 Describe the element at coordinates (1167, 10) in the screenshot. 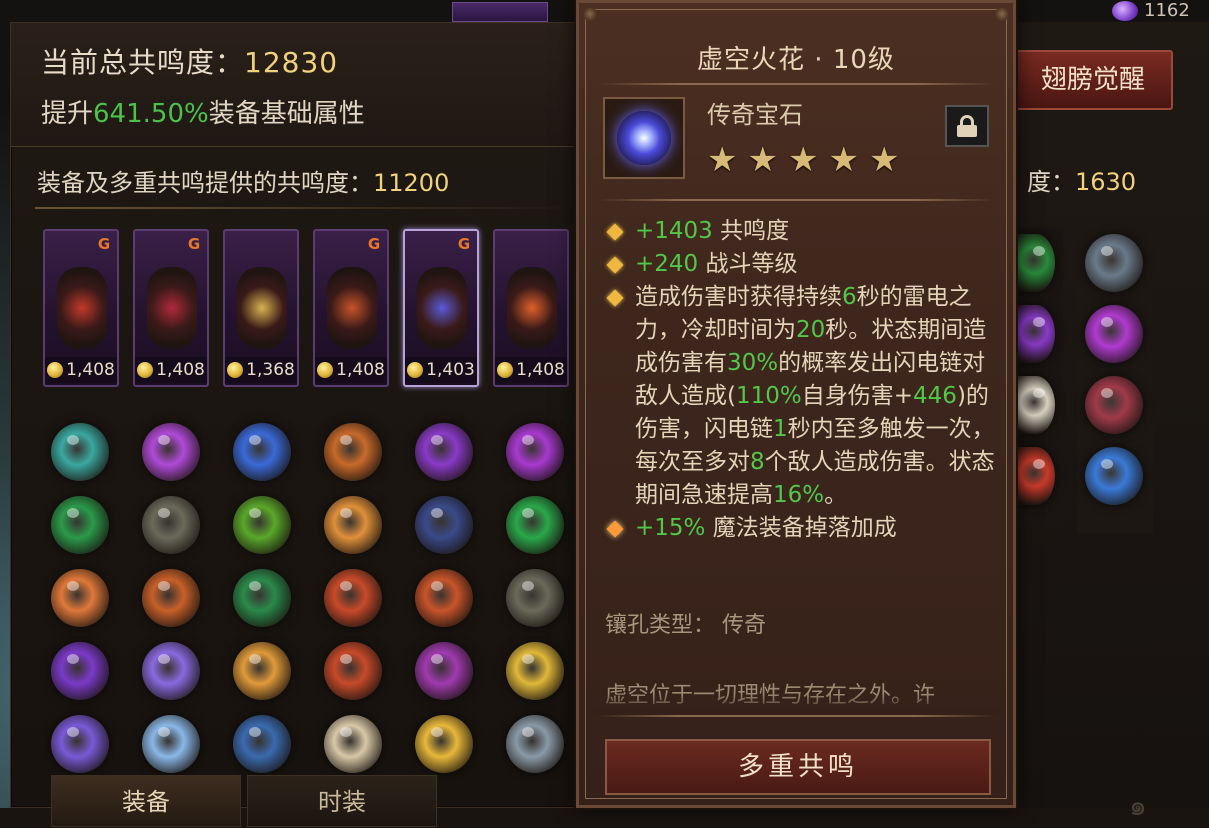

I see `top-currency-value: 1162` at that location.